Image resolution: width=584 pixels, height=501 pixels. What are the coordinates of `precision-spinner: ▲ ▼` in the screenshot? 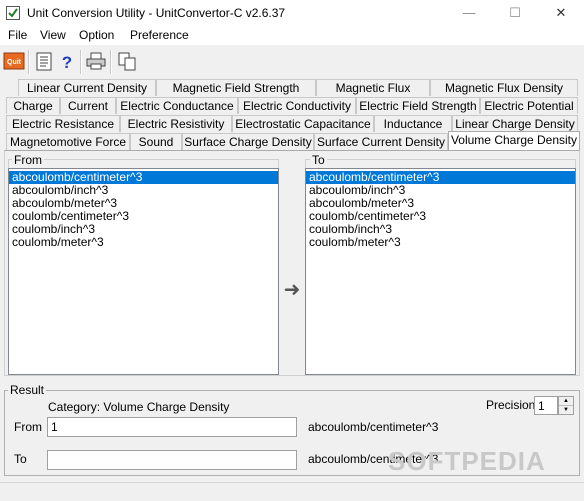 It's located at (566, 405).